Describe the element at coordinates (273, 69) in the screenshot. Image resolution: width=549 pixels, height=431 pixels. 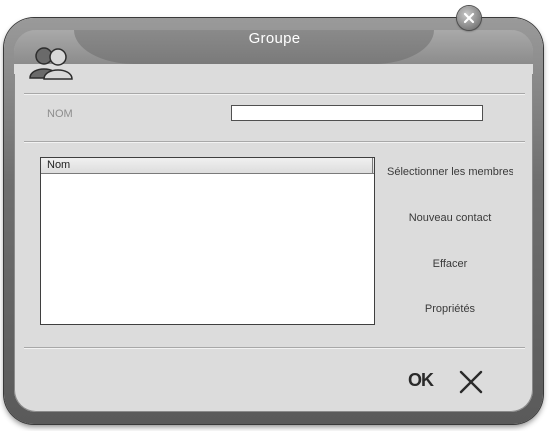
I see `title-bar-shadow` at that location.